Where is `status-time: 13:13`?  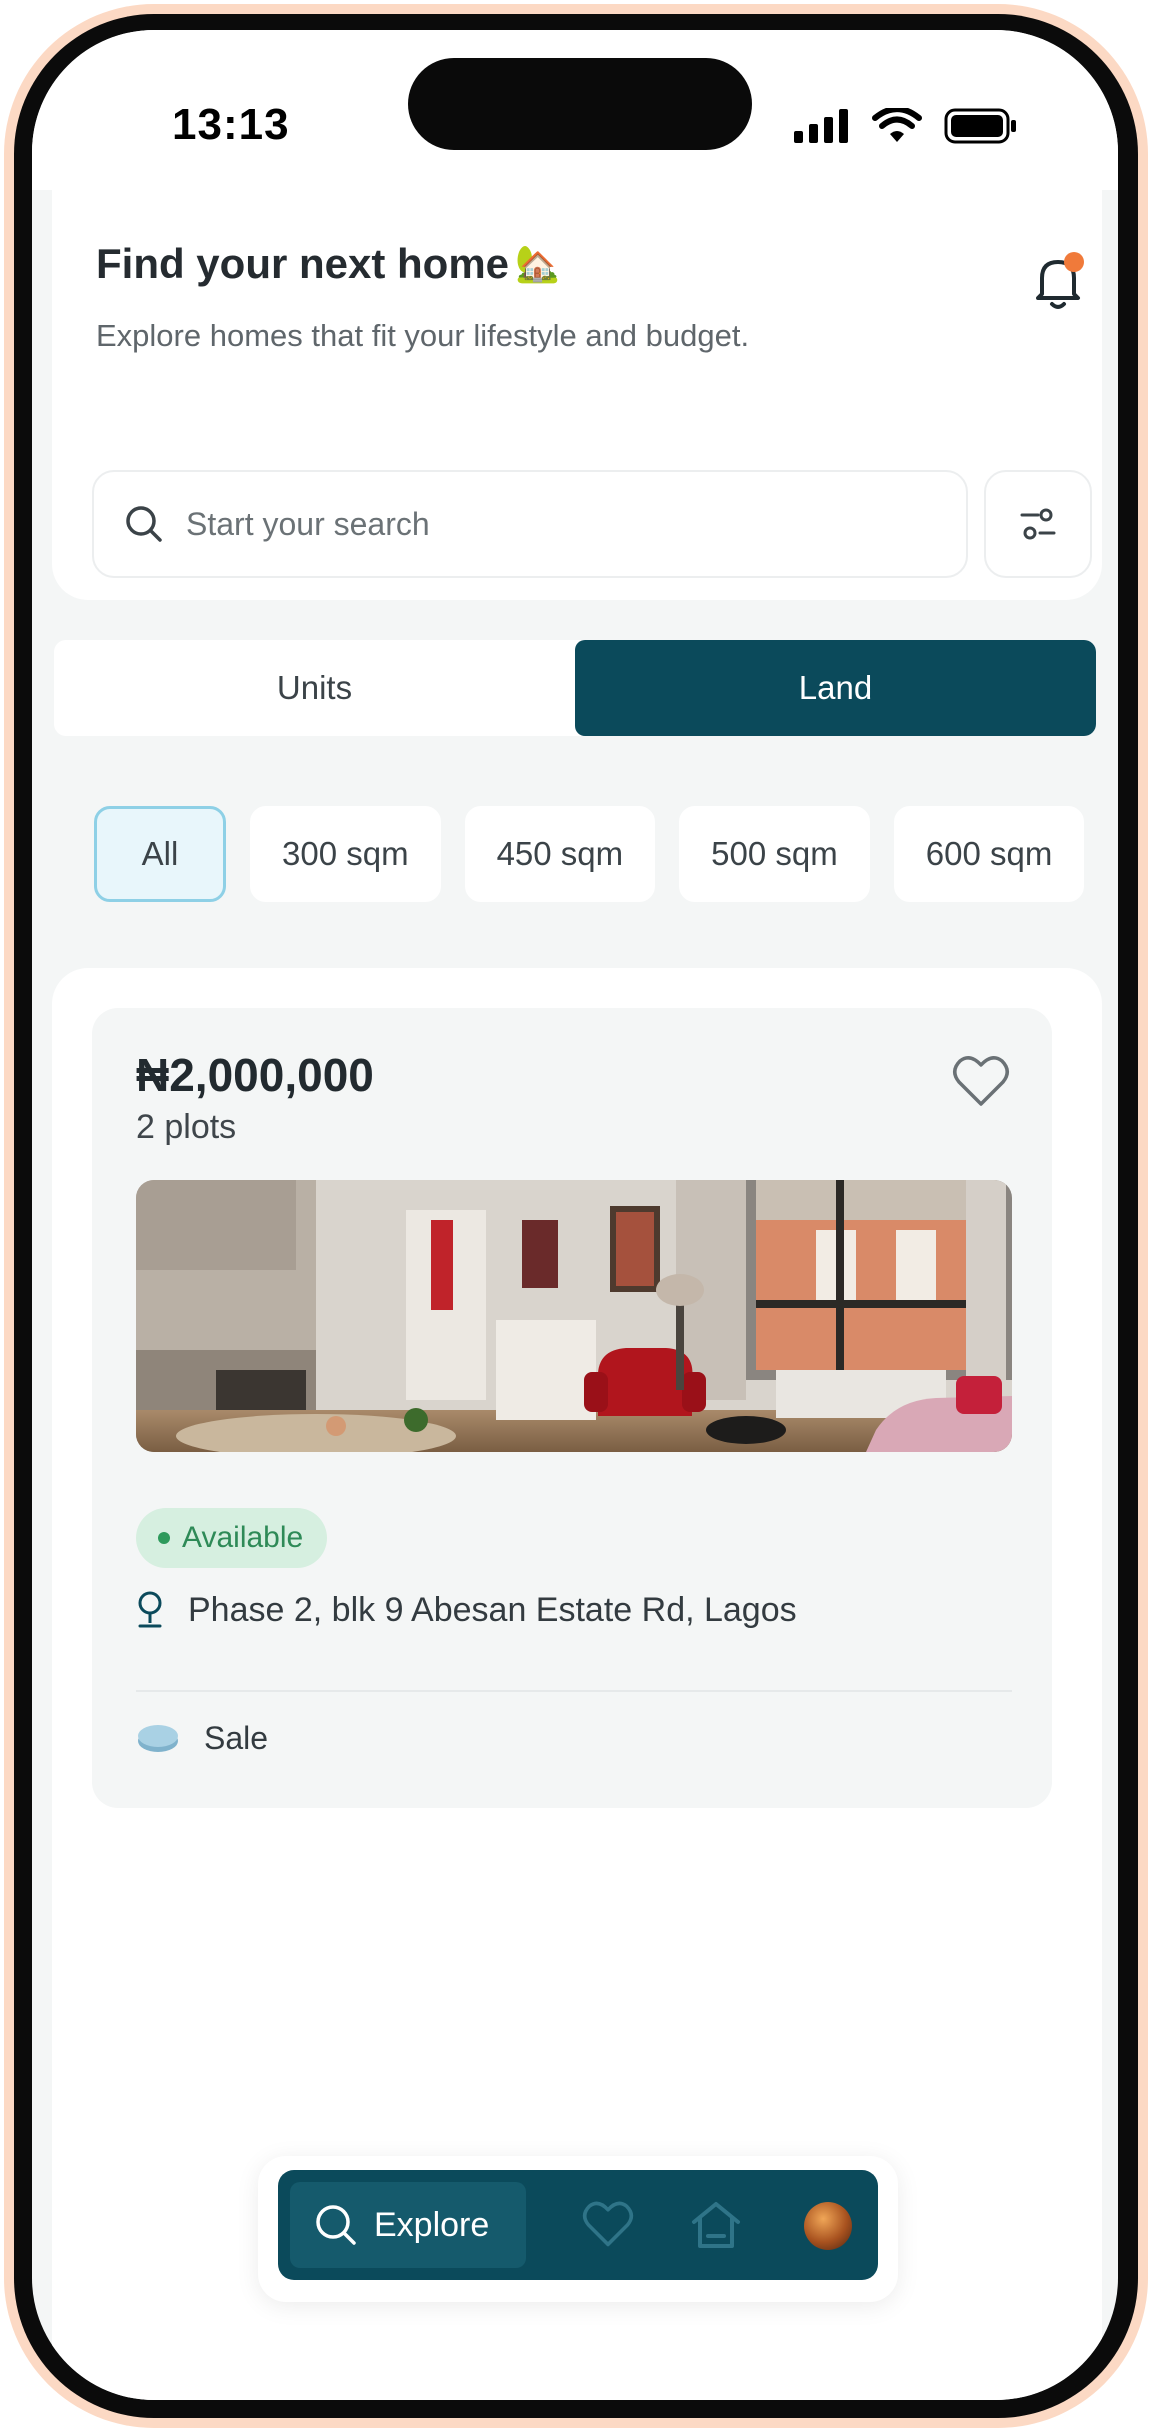 status-time: 13:13 is located at coordinates (231, 124).